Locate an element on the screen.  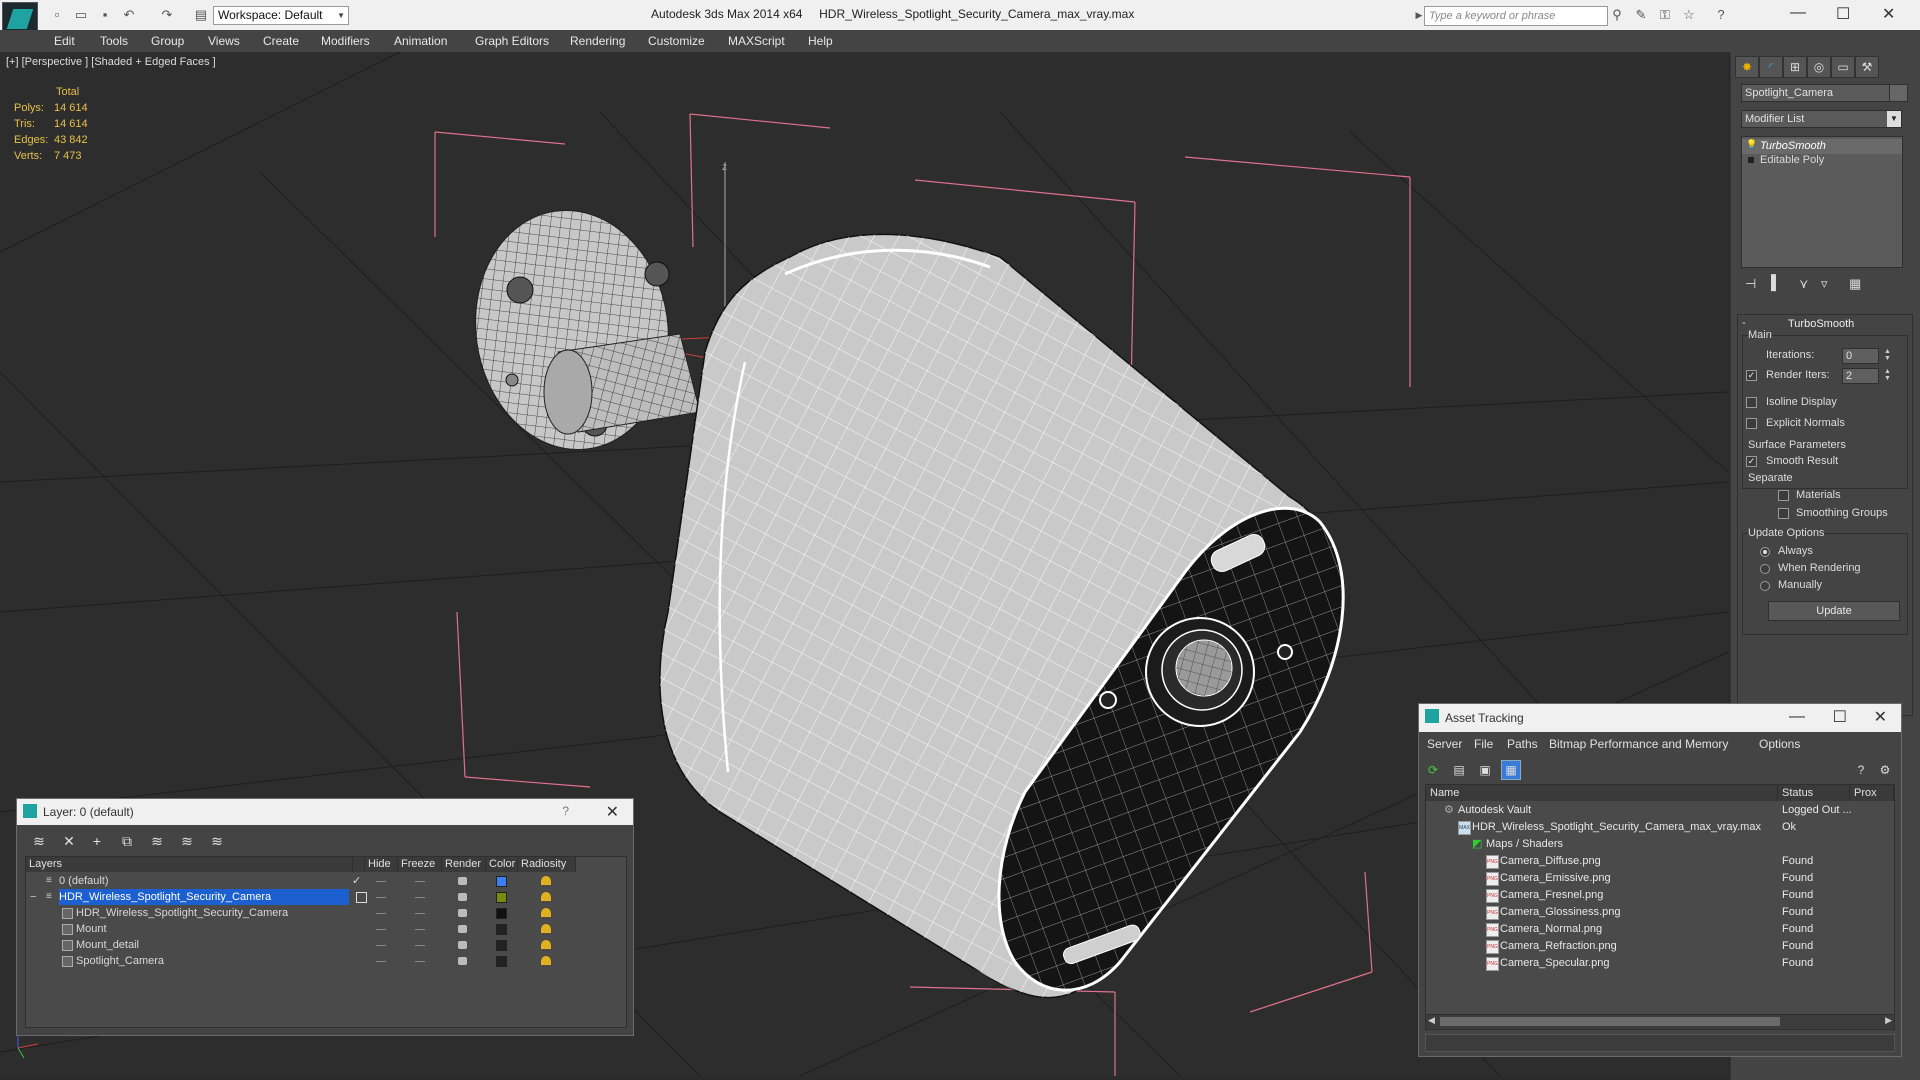
menu-paths: Paths is located at coordinates (1522, 744).